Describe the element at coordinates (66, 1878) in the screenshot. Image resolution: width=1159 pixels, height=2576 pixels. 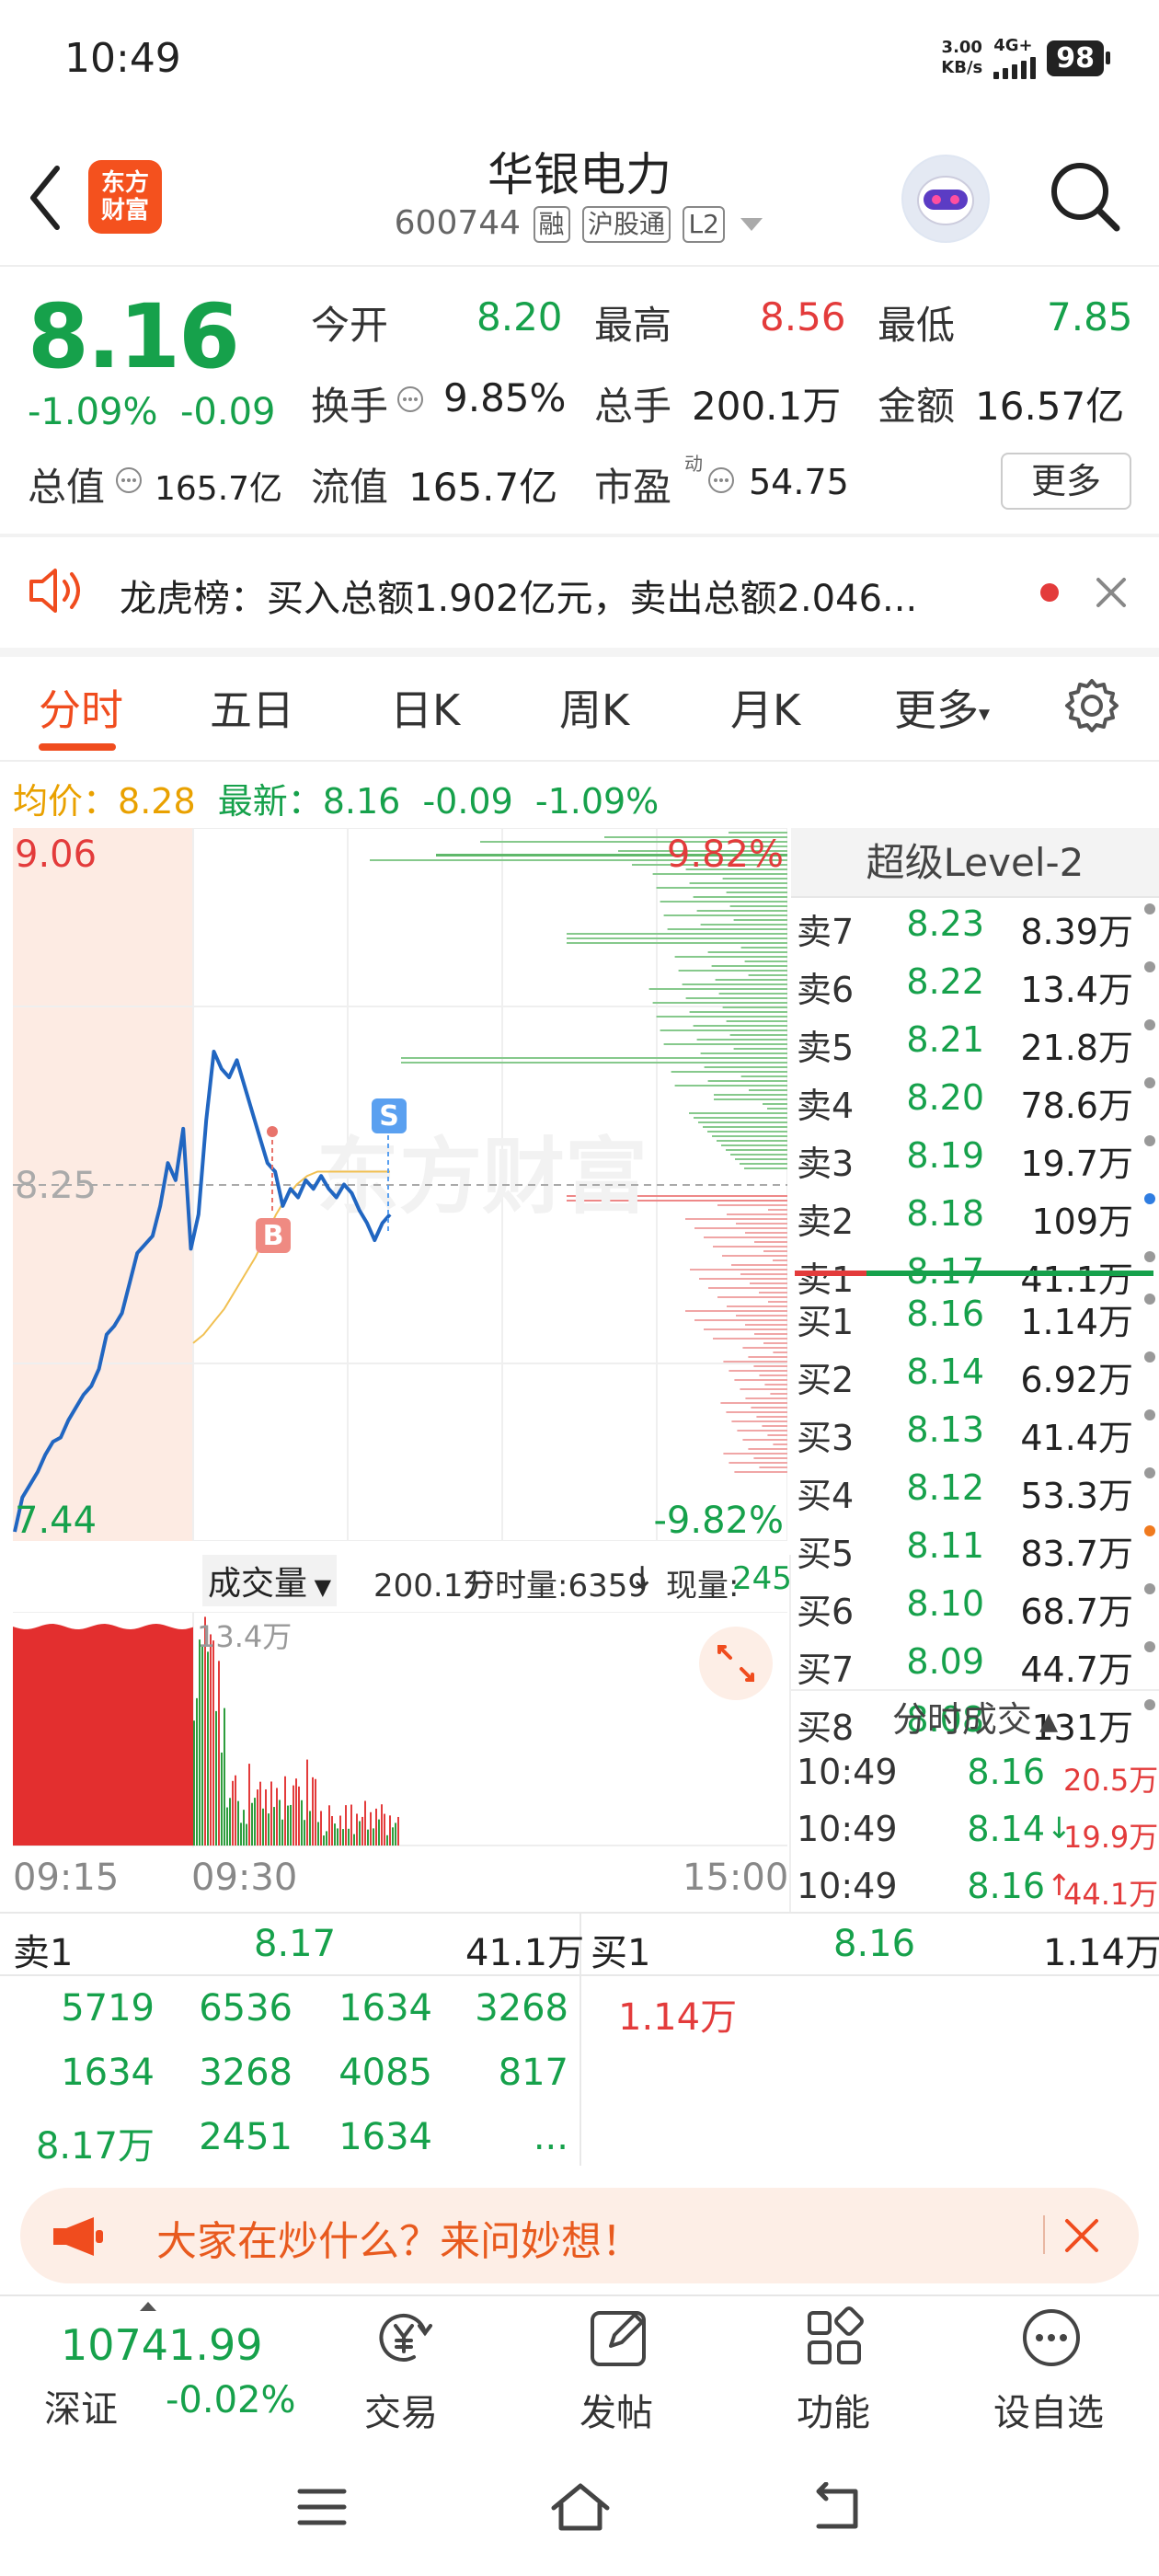
I see `x-label-start: 09:15` at that location.